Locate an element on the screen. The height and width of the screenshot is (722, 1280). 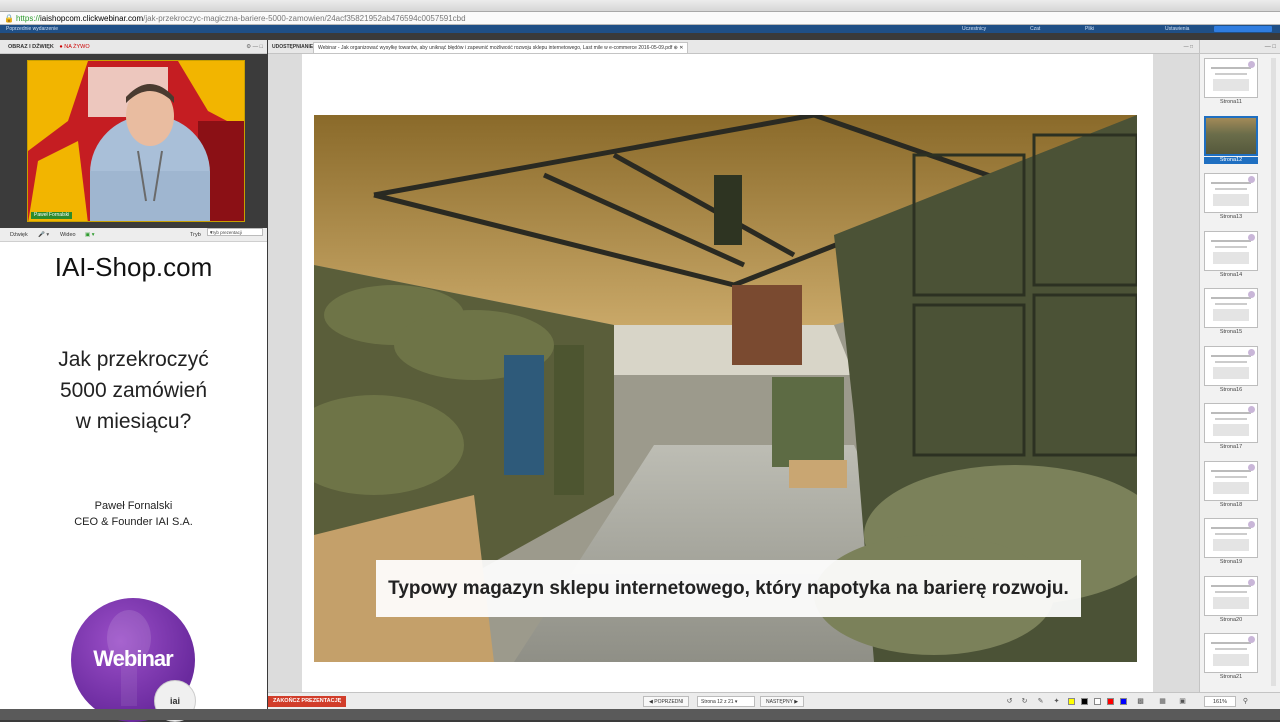
page-select: Strona 12 z 21 ▾ is located at coordinates (726, 701).